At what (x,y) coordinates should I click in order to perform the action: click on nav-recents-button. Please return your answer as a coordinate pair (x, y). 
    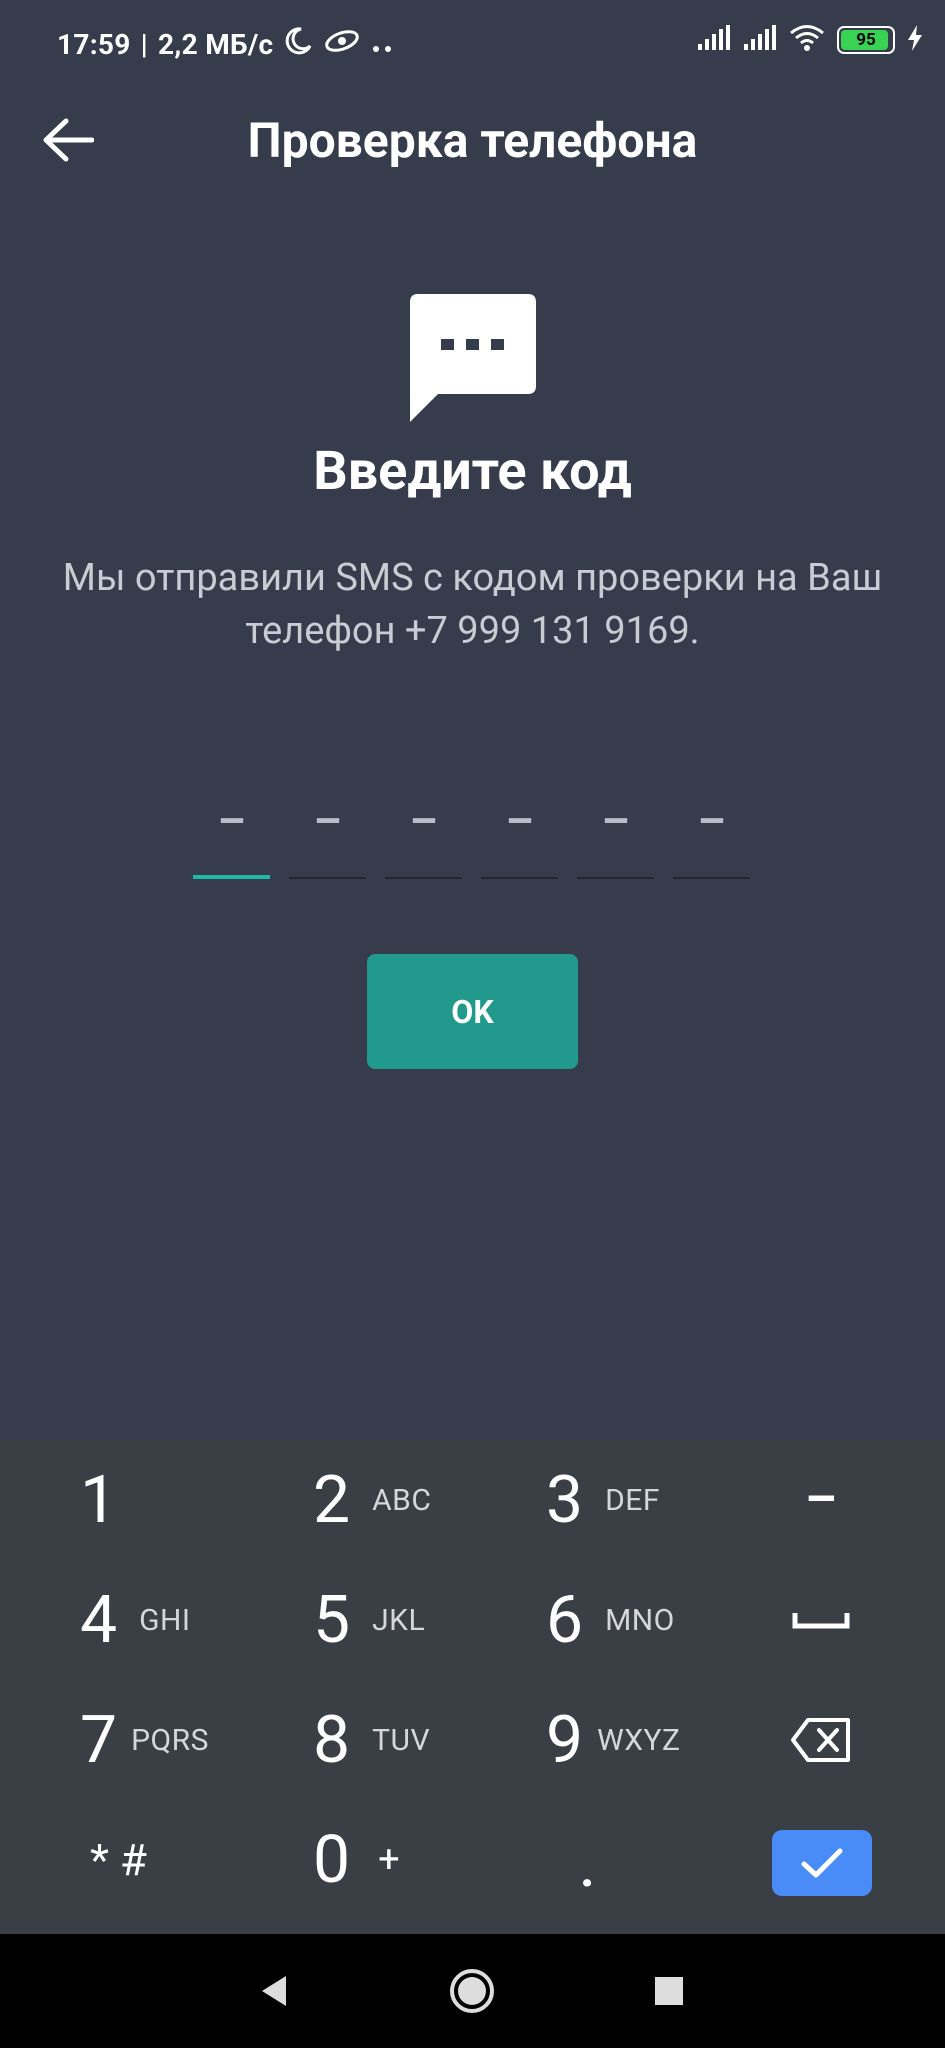
    Looking at the image, I should click on (669, 1991).